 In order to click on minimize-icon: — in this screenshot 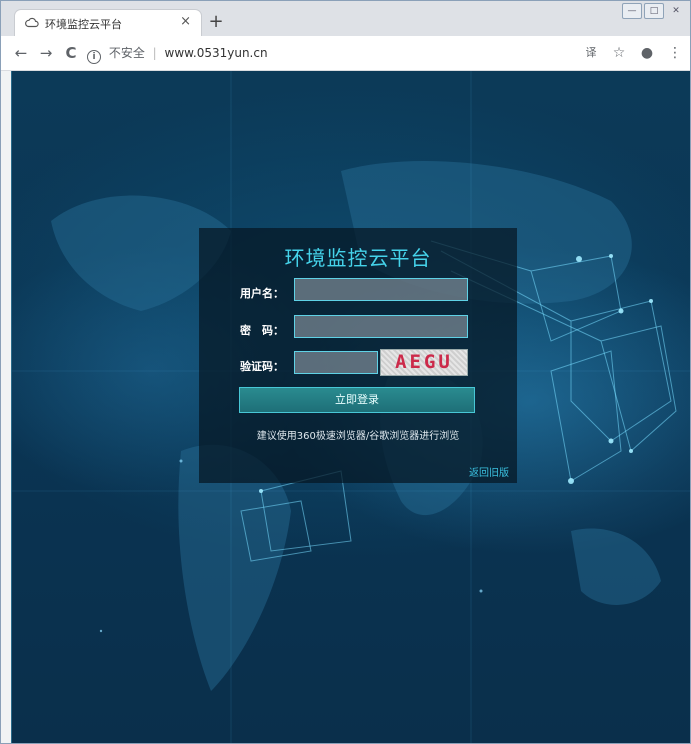, I will do `click(632, 11)`.